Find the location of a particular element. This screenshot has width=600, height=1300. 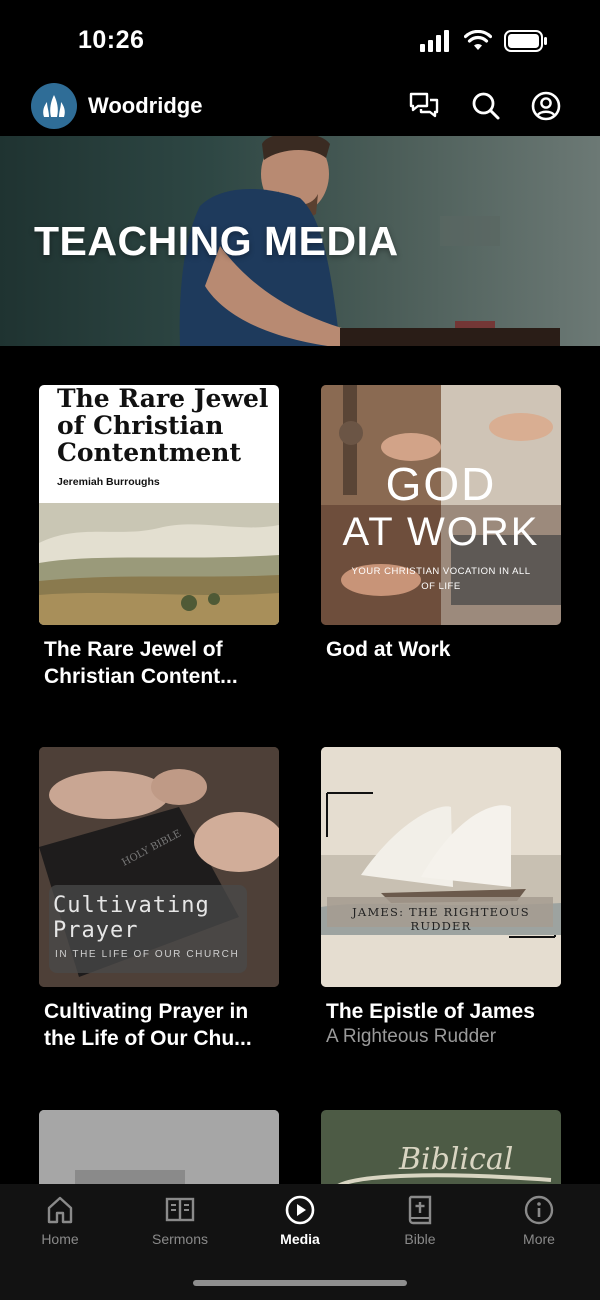

home-icon is located at coordinates (60, 1210).